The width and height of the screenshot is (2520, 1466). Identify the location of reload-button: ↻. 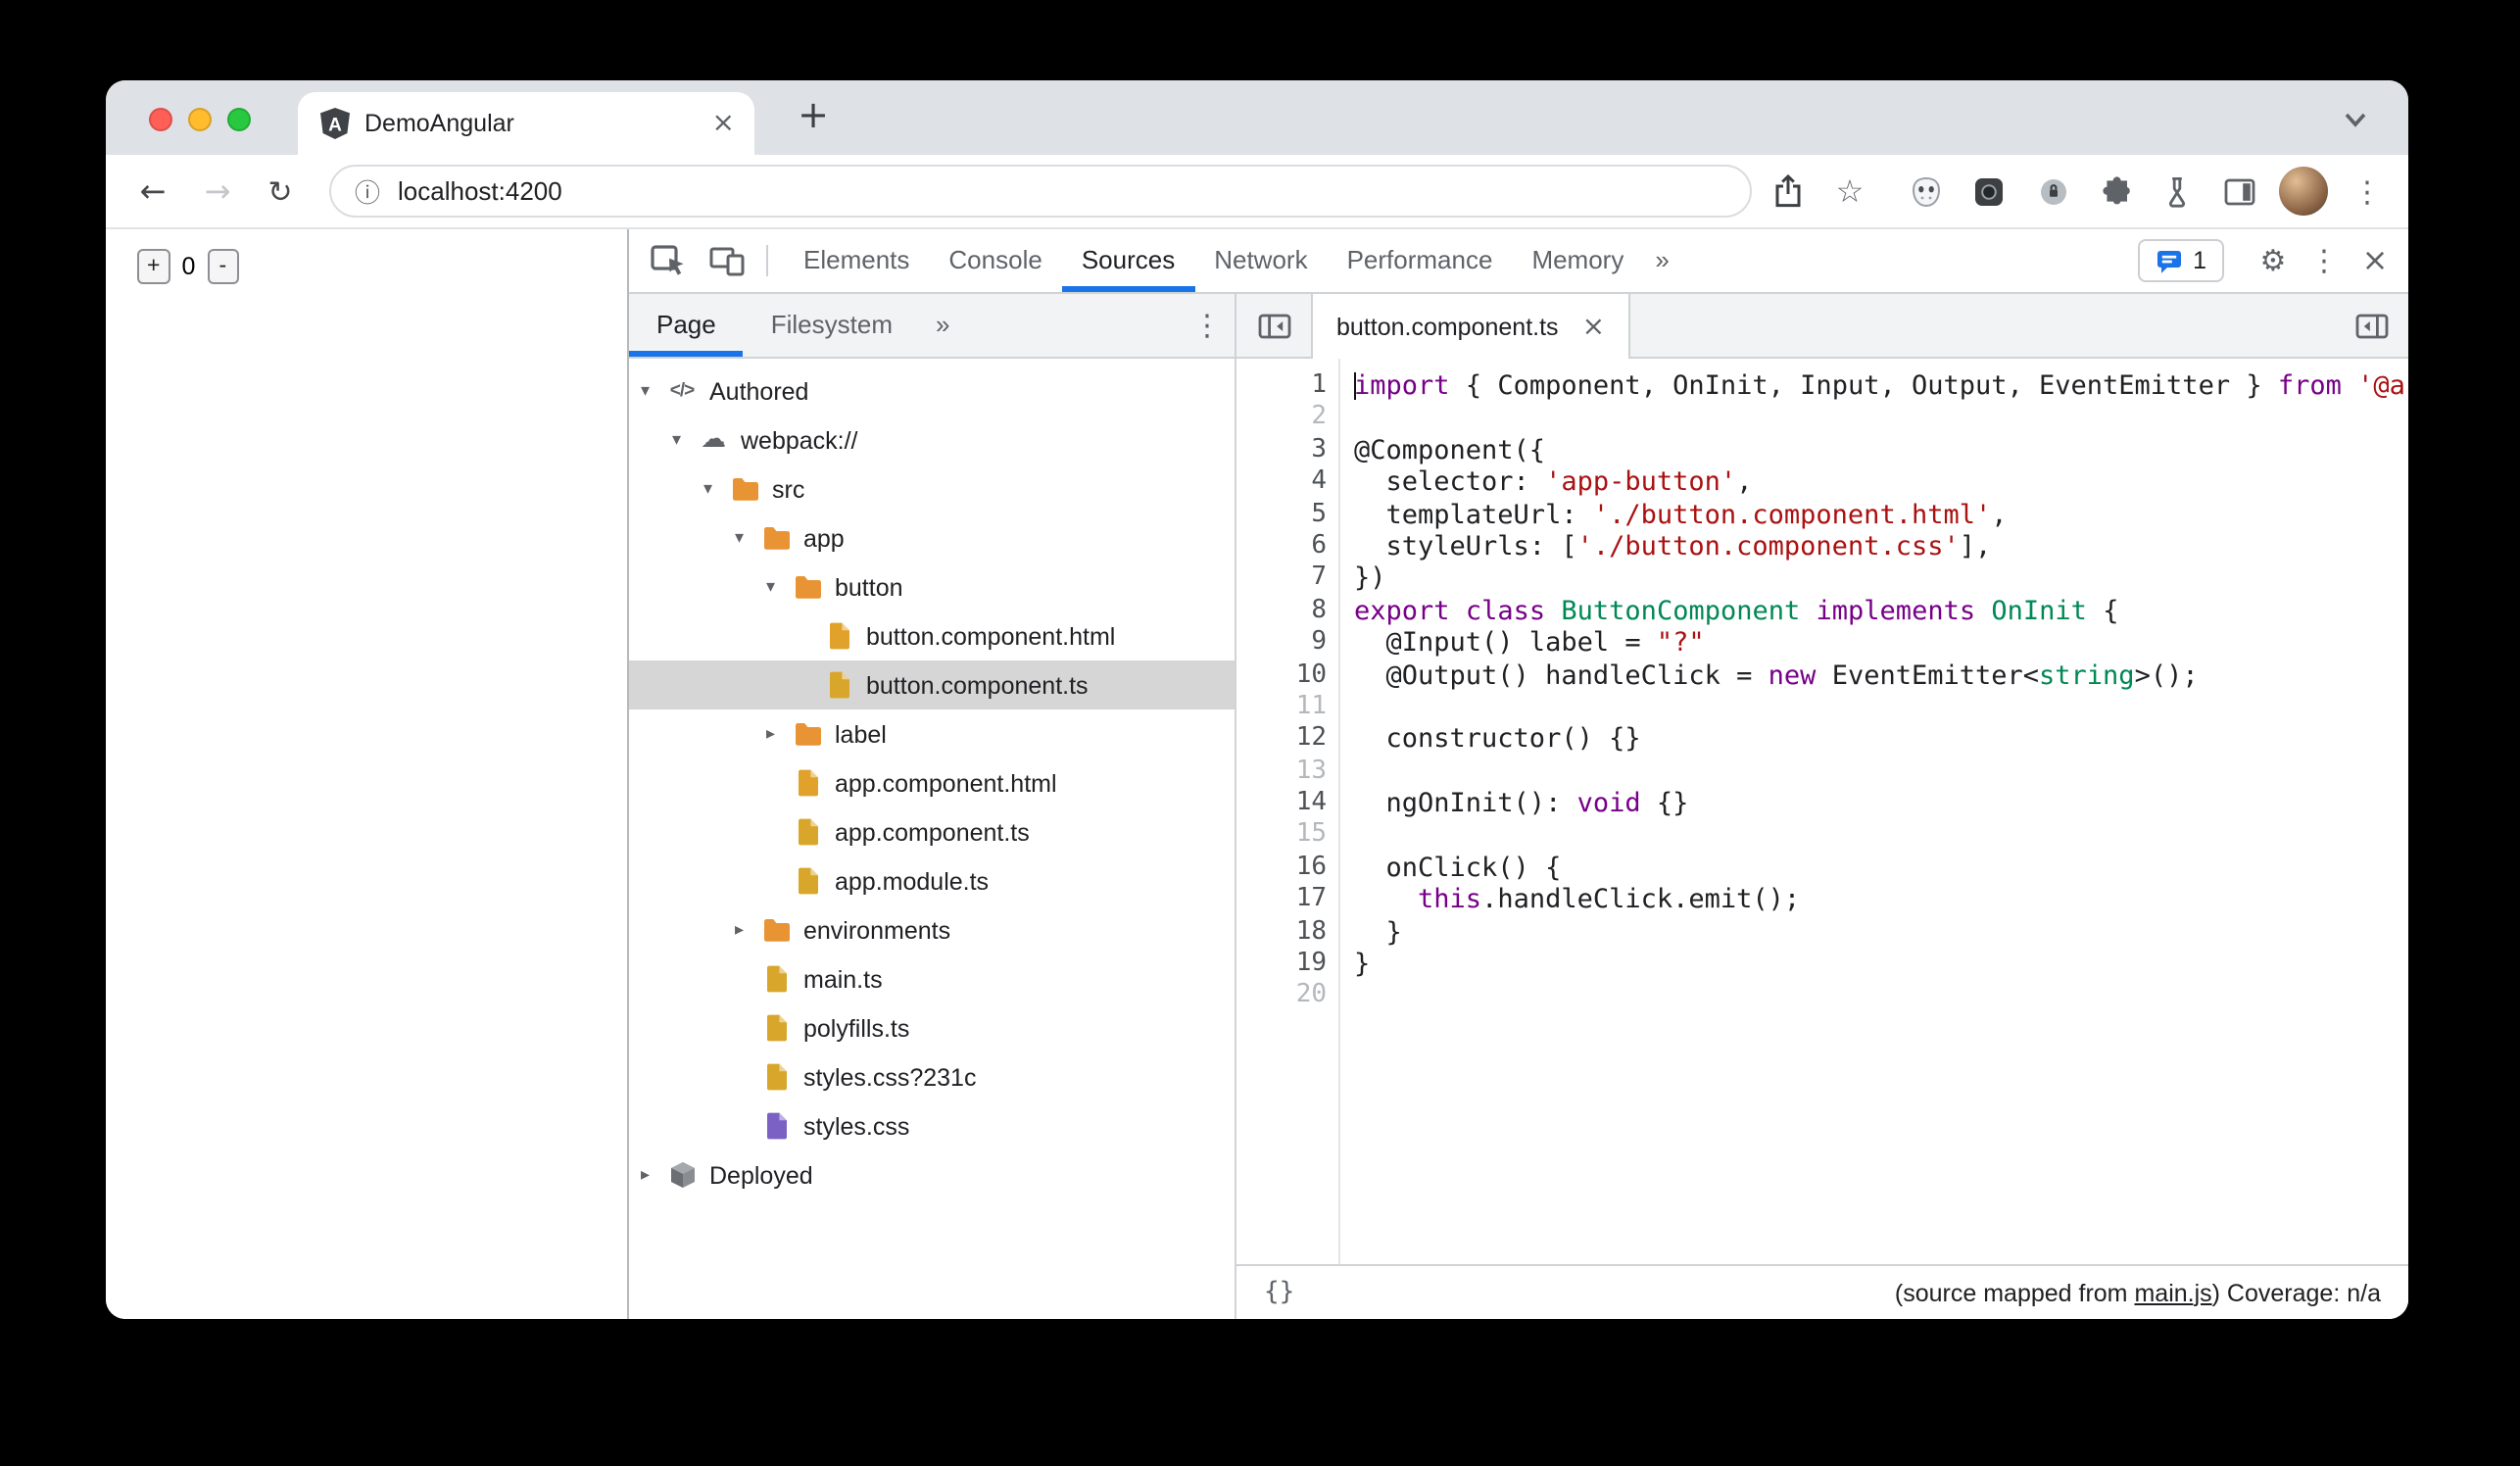
(280, 191).